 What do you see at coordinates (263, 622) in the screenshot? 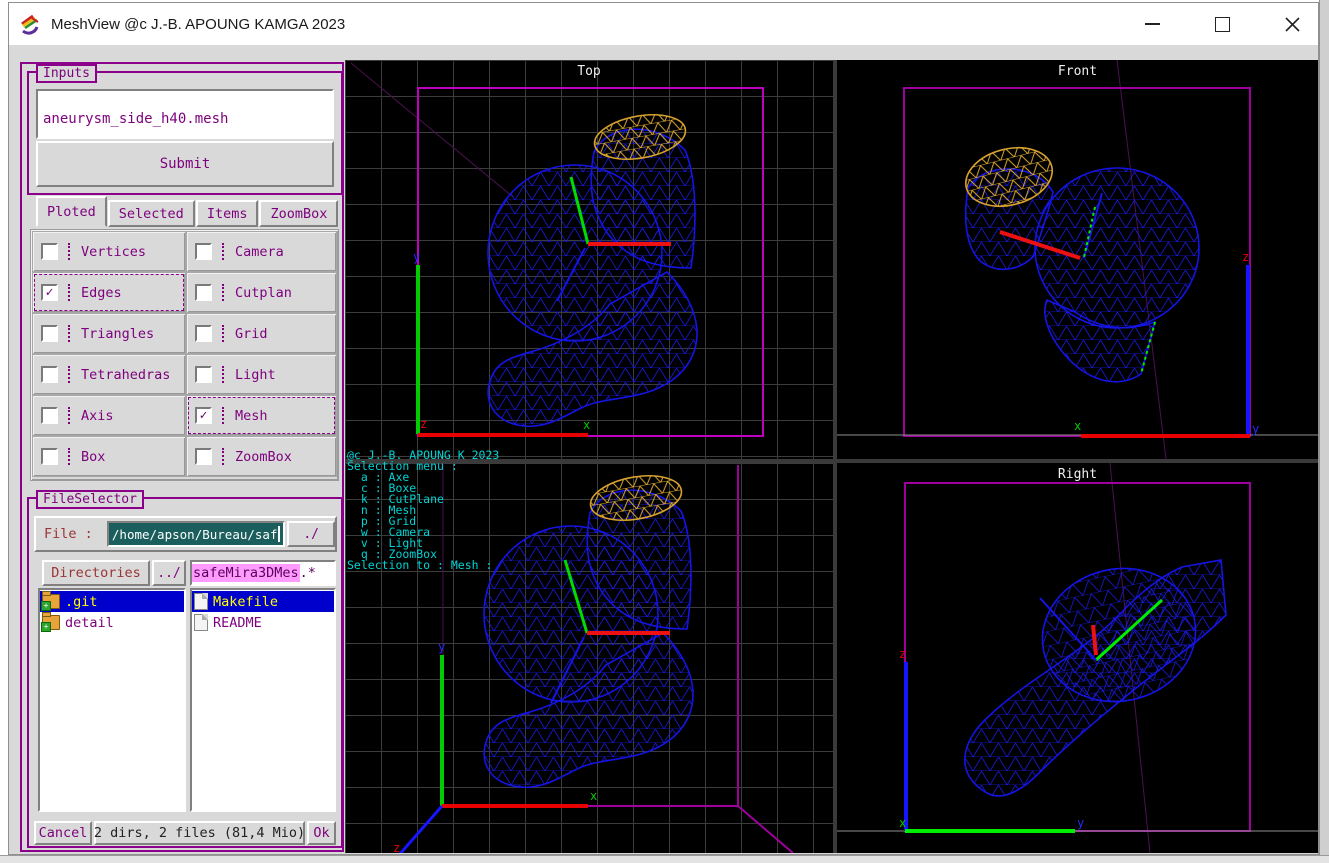
I see `file-item-readme: README` at bounding box center [263, 622].